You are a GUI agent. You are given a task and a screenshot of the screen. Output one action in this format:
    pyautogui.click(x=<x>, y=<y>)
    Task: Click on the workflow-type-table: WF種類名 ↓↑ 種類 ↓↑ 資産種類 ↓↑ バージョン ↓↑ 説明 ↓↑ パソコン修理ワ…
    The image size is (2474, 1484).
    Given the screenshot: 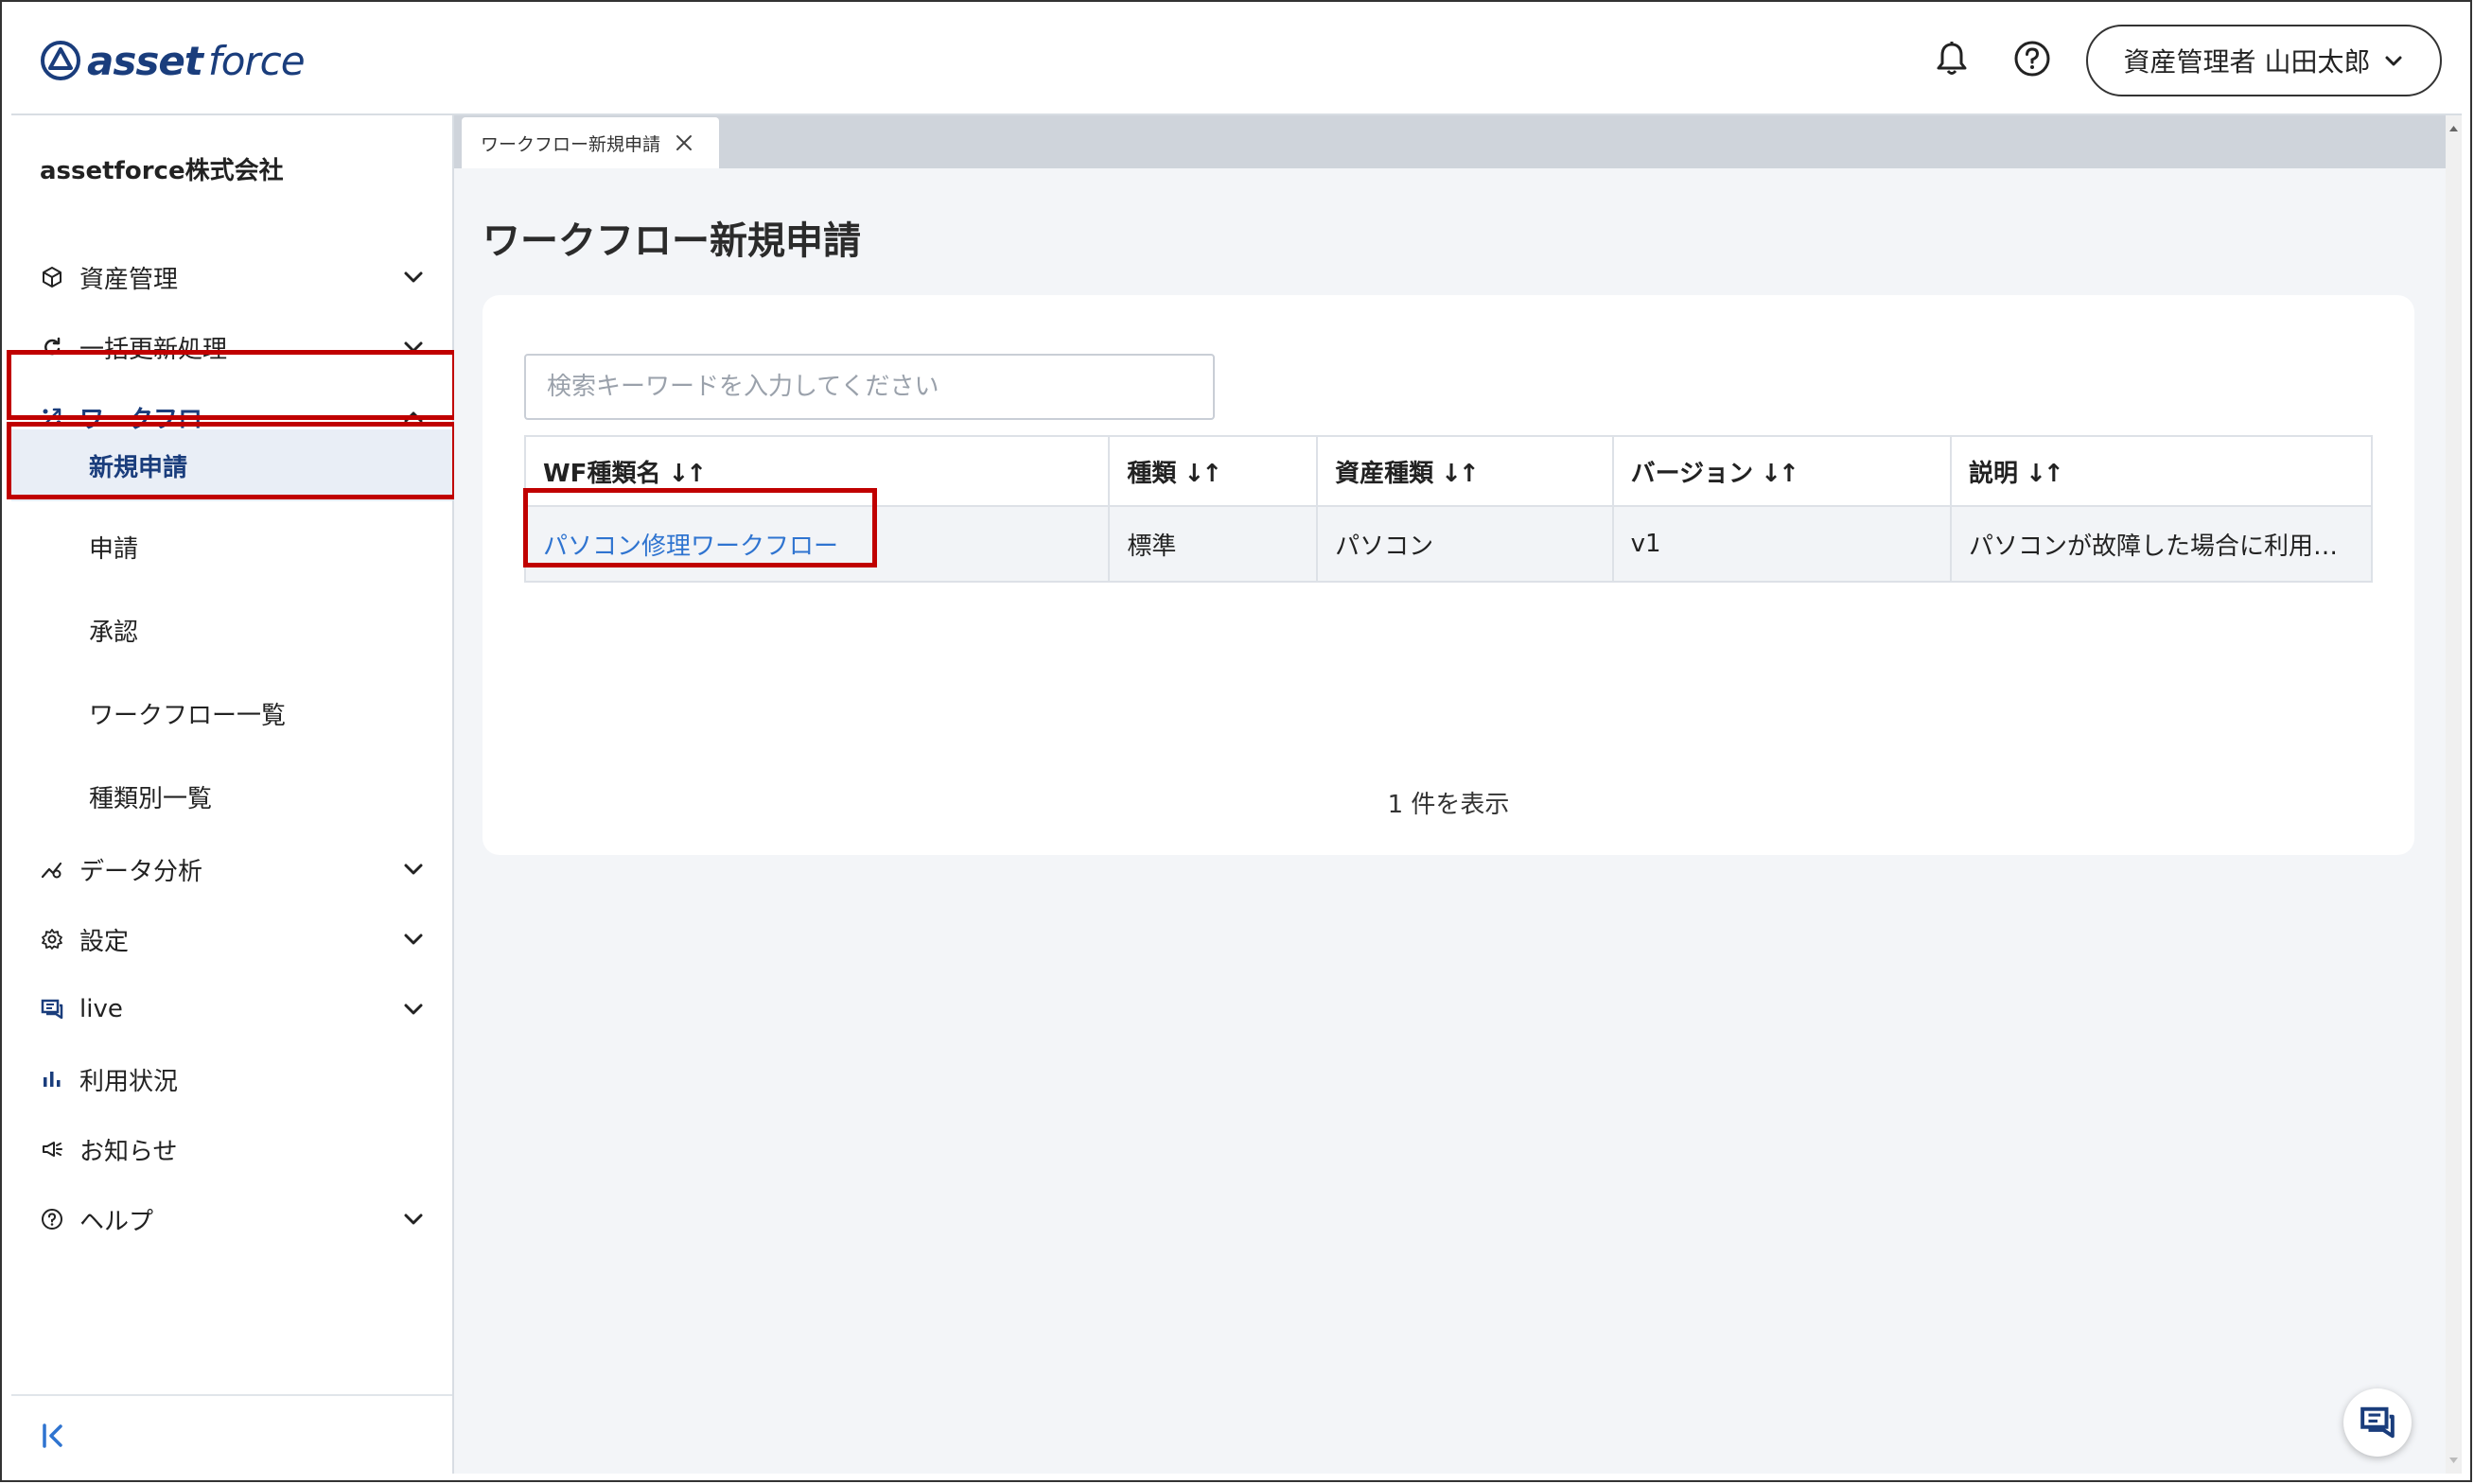 What is the action you would take?
    pyautogui.click(x=1448, y=509)
    